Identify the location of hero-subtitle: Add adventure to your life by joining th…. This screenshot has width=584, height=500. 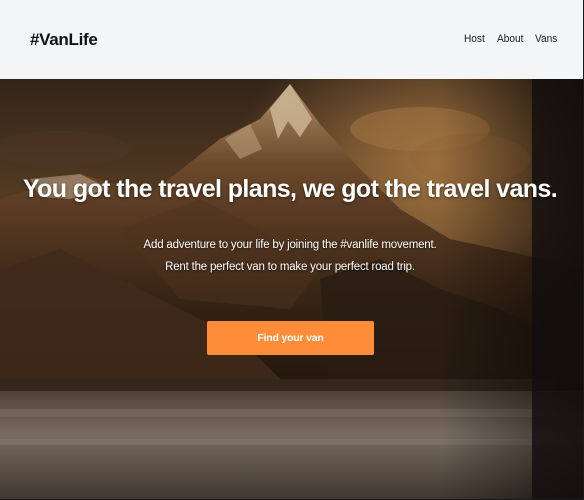
(290, 256).